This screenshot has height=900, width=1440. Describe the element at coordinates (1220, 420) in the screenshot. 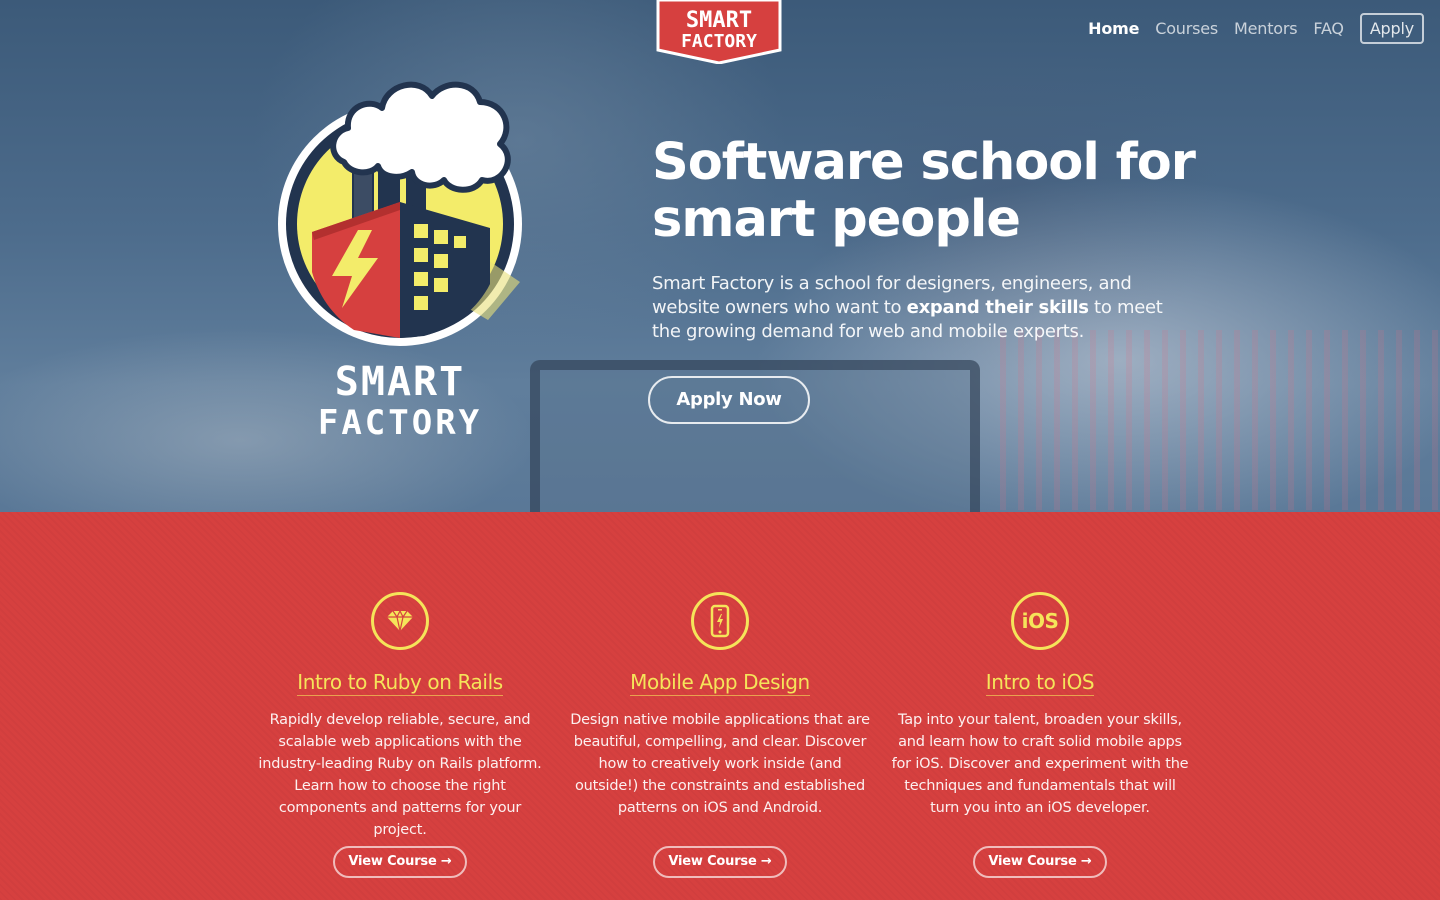

I see `background-pattern` at that location.